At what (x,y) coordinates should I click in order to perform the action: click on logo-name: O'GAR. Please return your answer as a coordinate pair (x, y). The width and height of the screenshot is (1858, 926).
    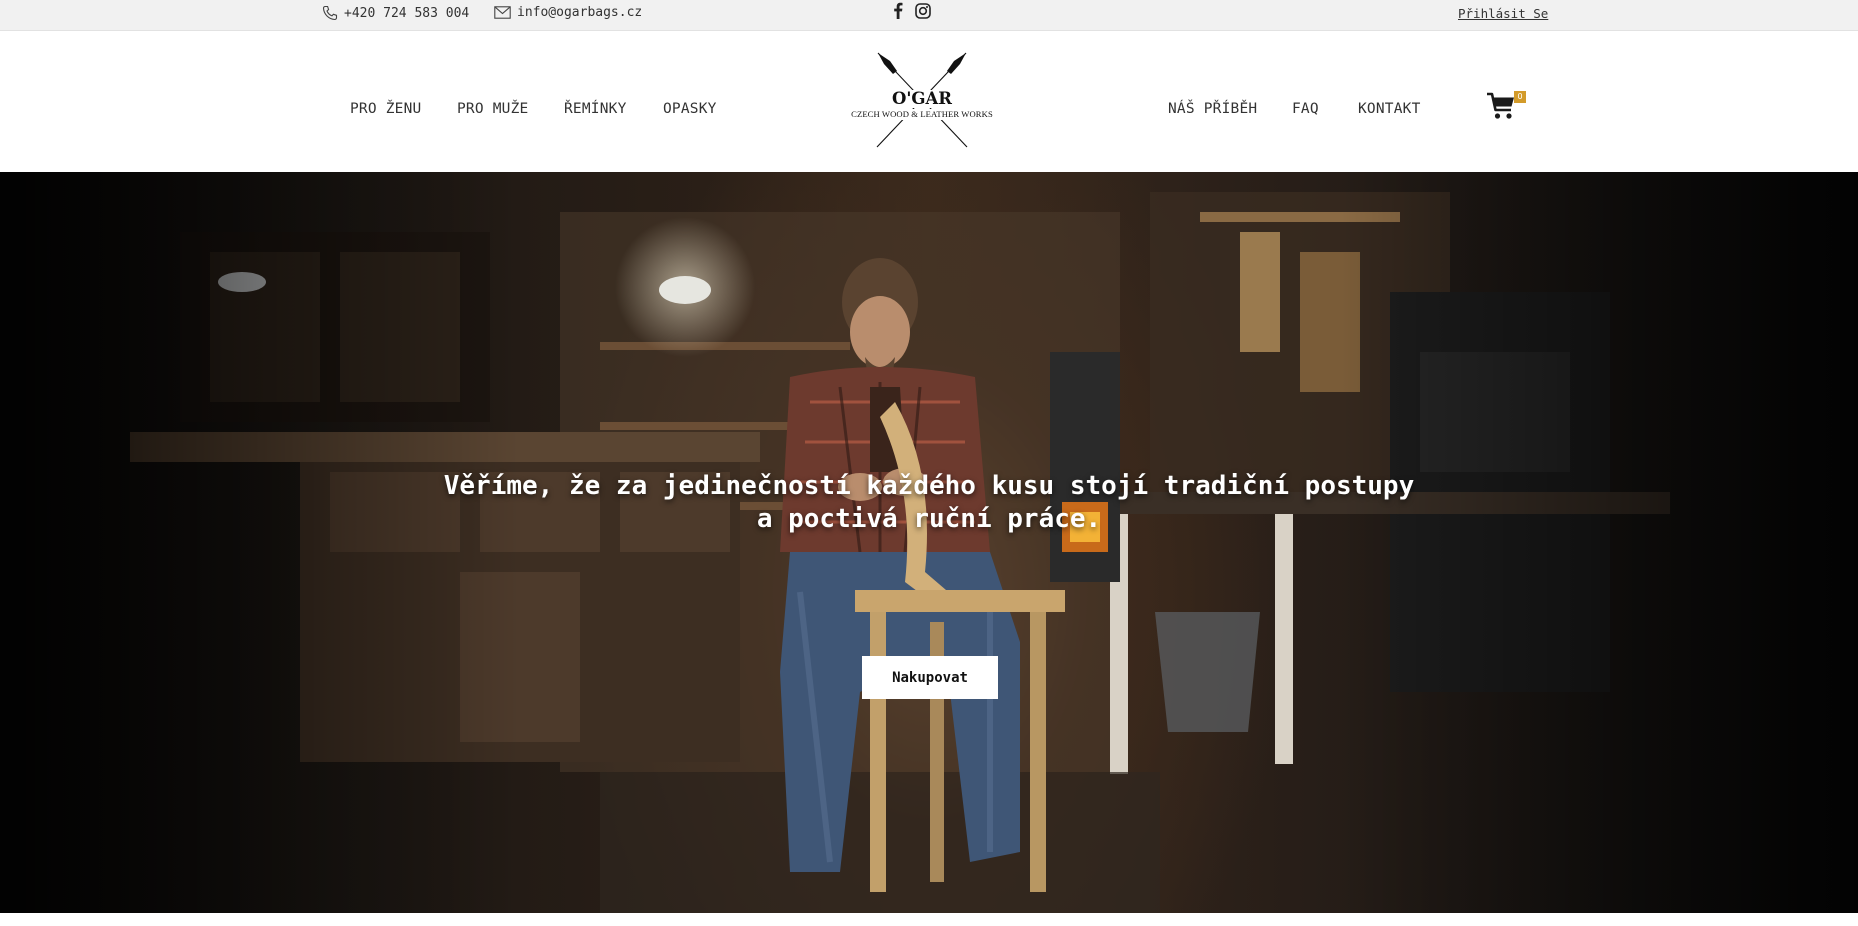
    Looking at the image, I should click on (922, 99).